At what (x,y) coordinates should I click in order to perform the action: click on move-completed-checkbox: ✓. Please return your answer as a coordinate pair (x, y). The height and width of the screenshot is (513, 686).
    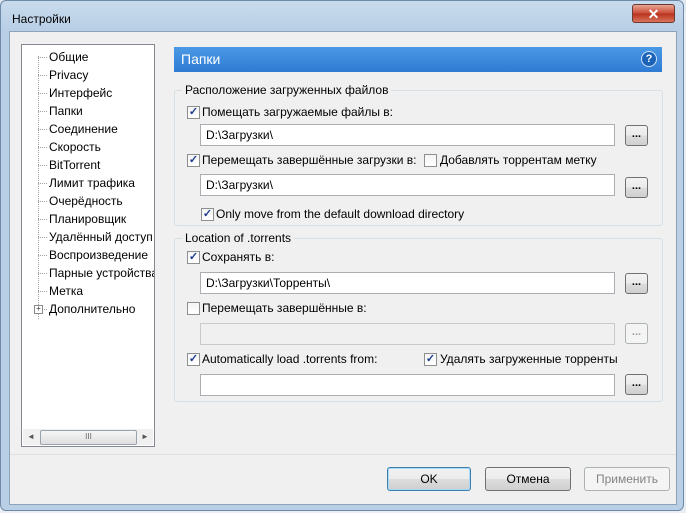
    Looking at the image, I should click on (193, 160).